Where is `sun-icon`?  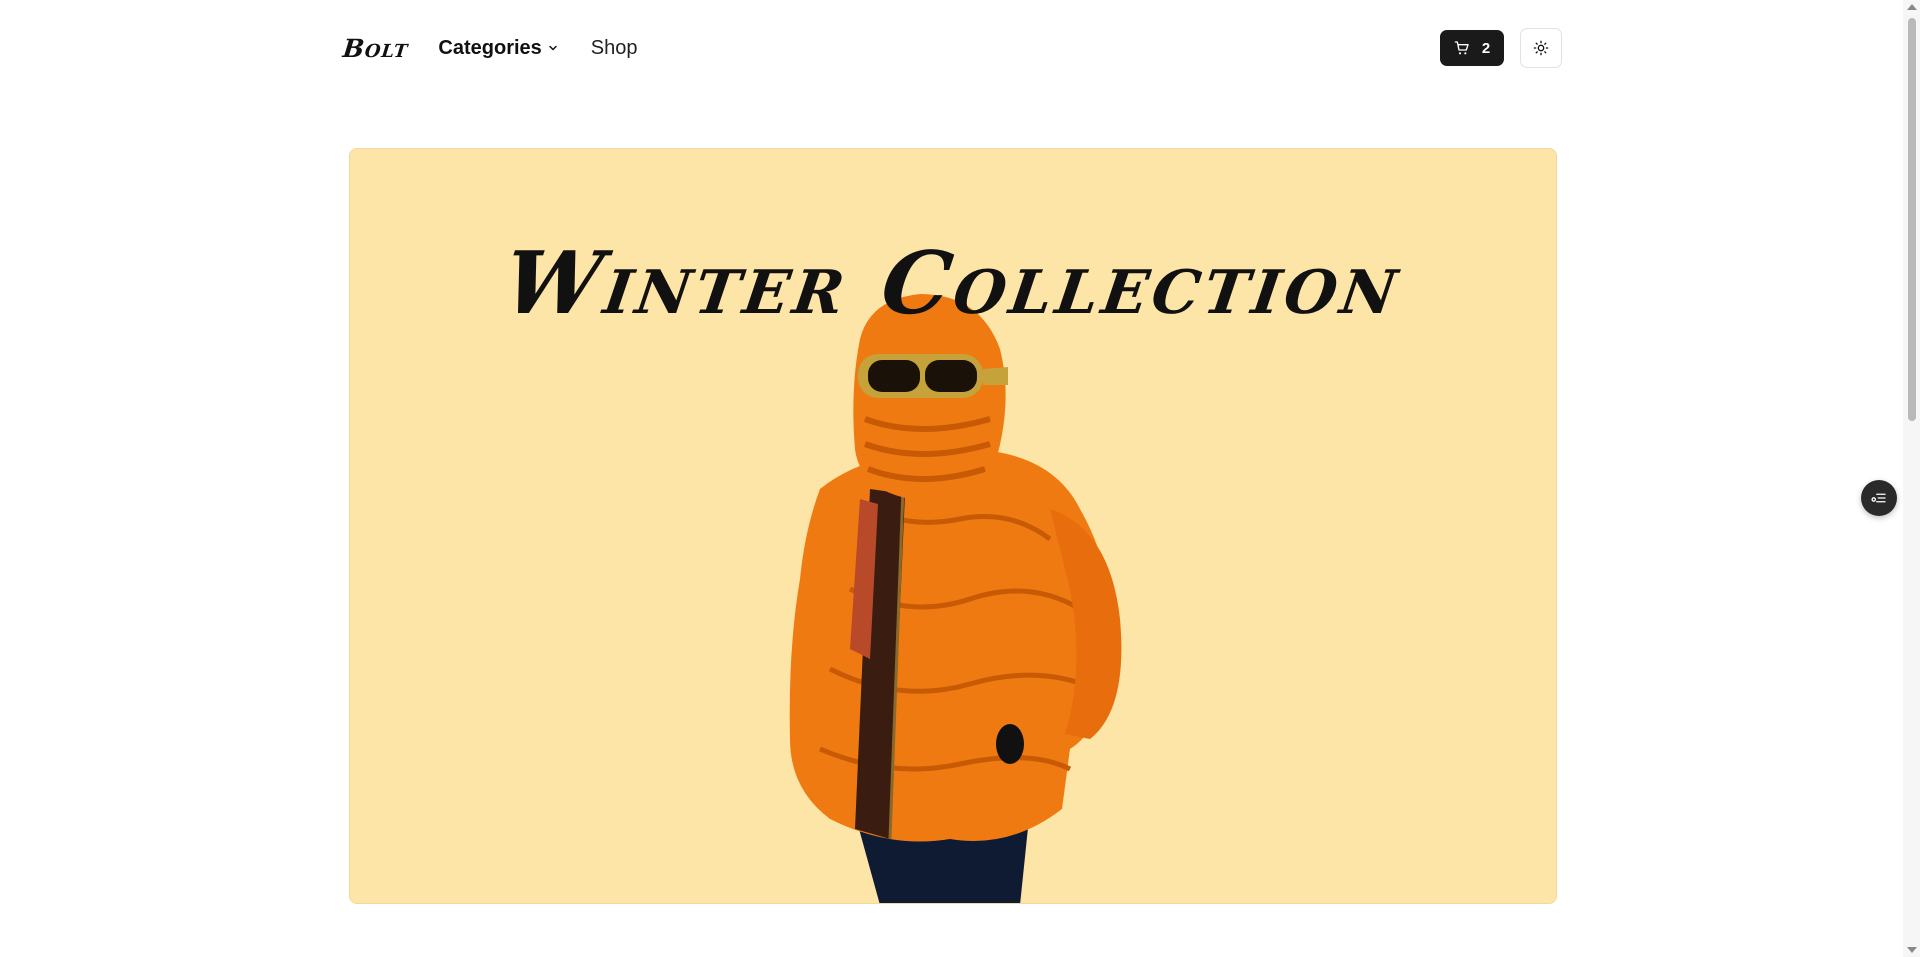
sun-icon is located at coordinates (1541, 48).